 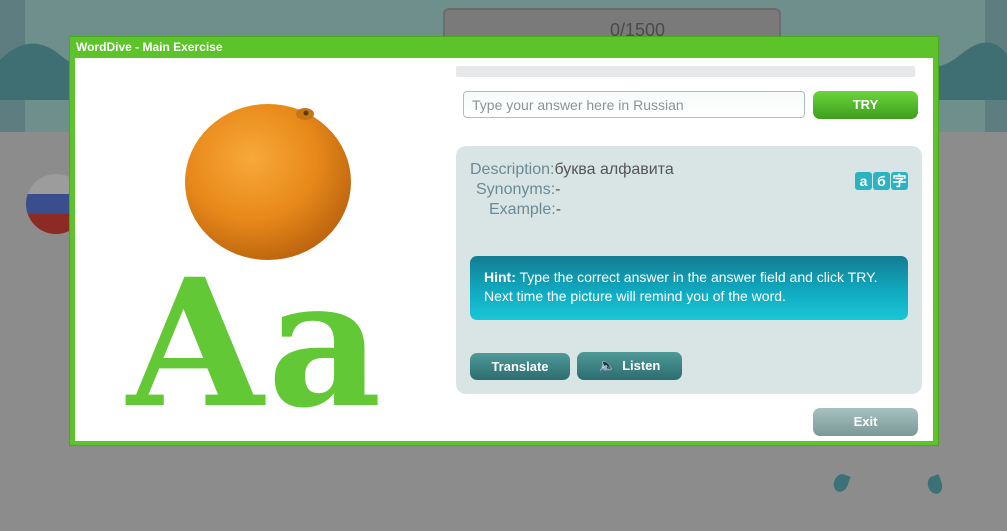 I want to click on exit-button: Exit, so click(x=865, y=422).